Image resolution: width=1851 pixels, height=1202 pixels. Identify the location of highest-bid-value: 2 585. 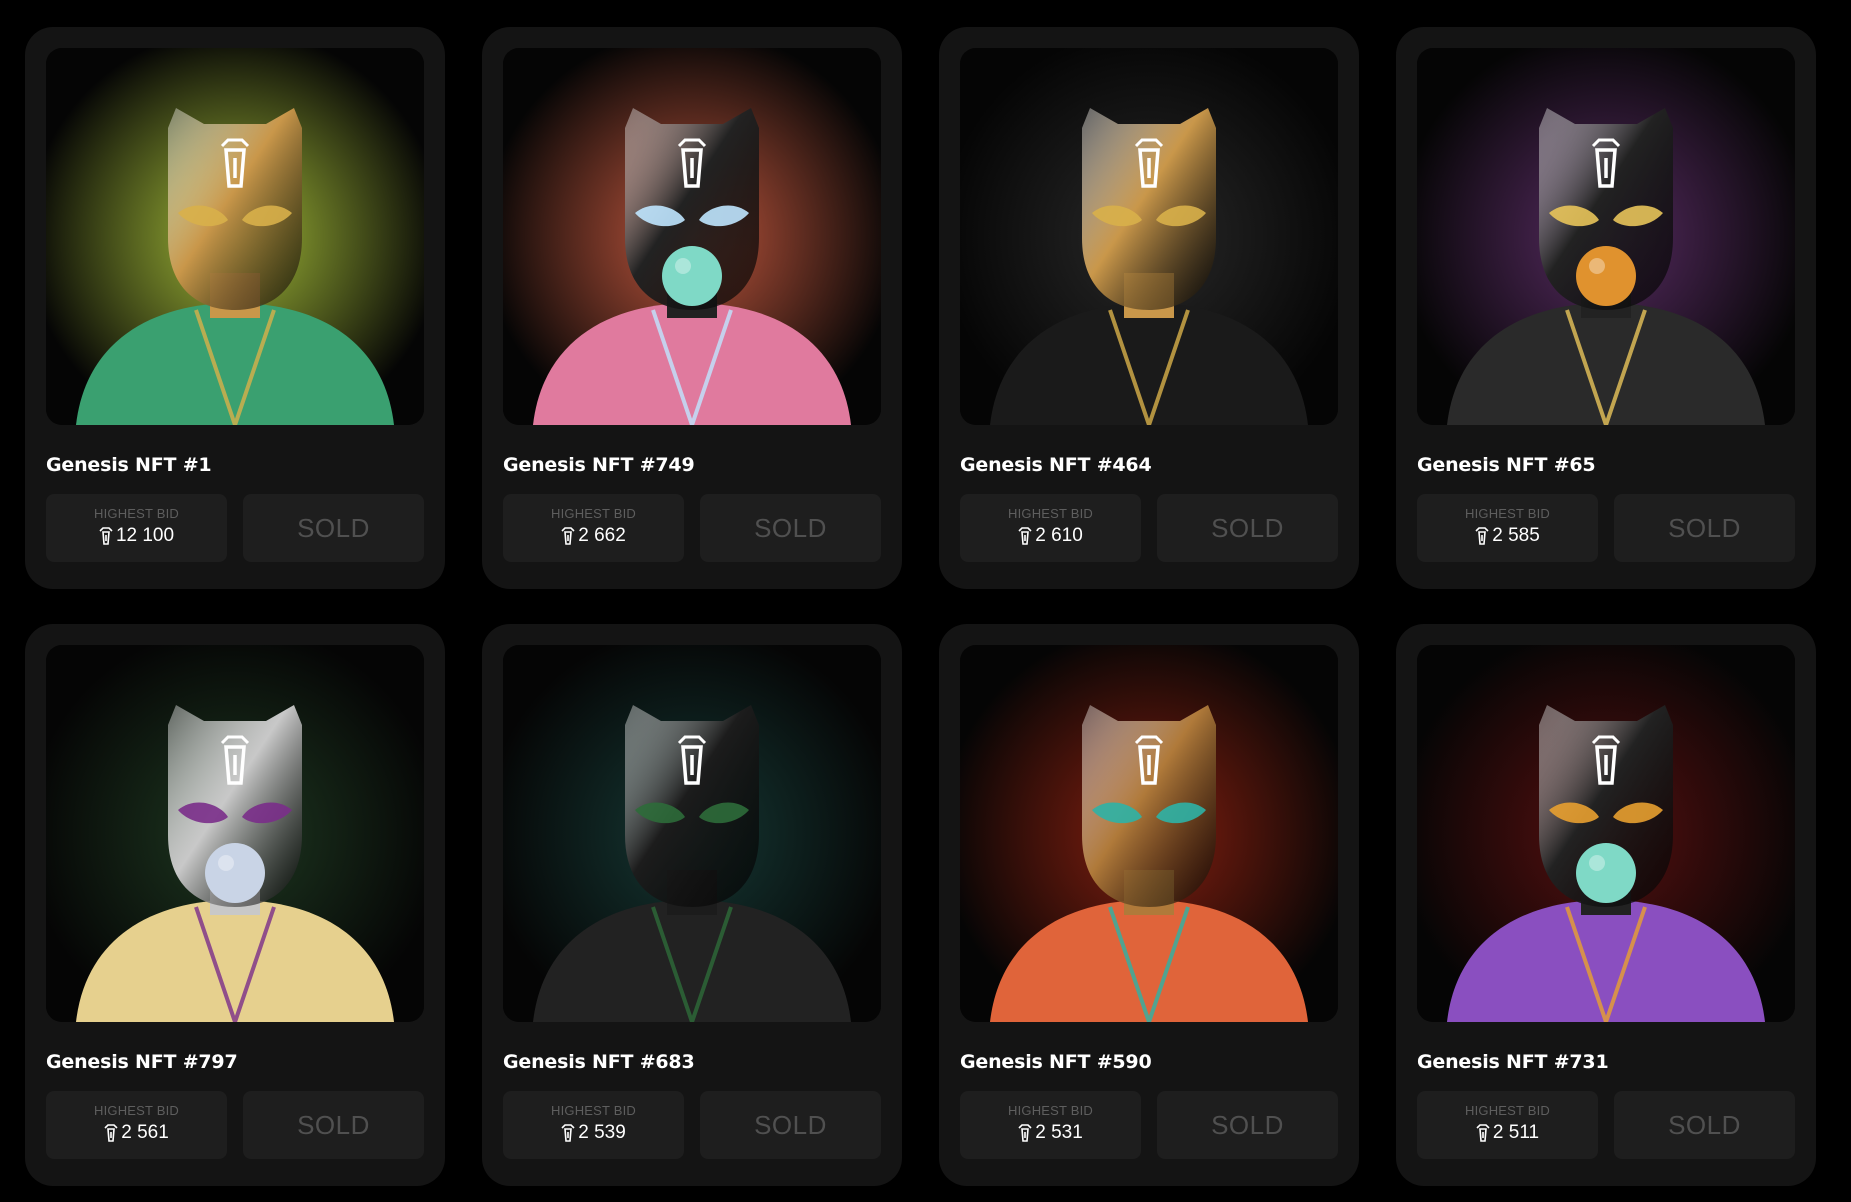
(1516, 535).